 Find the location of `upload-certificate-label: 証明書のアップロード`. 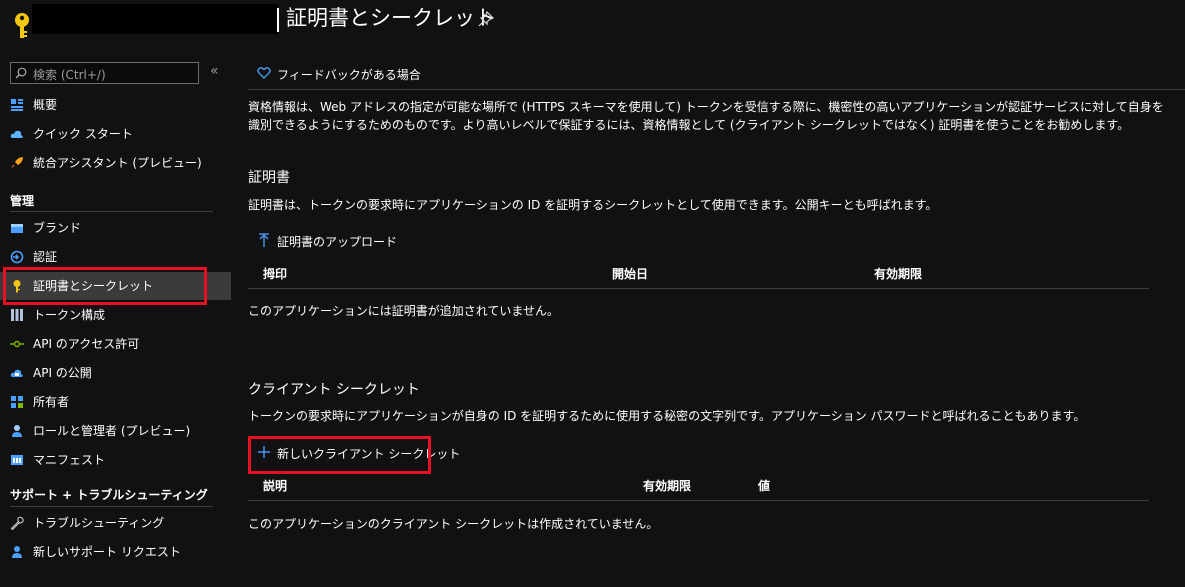

upload-certificate-label: 証明書のアップロード is located at coordinates (337, 242).